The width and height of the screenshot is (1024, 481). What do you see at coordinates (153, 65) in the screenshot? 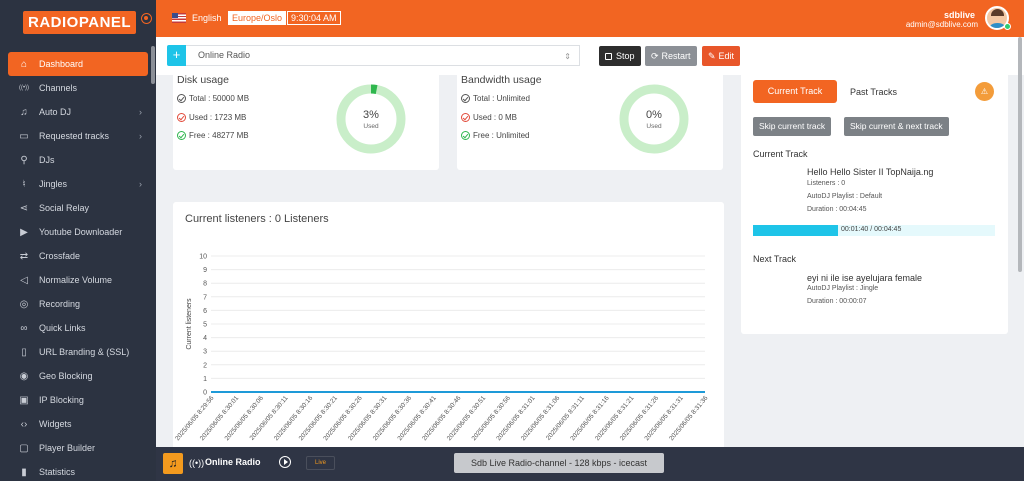
I see `sidebar-scrollbar` at bounding box center [153, 65].